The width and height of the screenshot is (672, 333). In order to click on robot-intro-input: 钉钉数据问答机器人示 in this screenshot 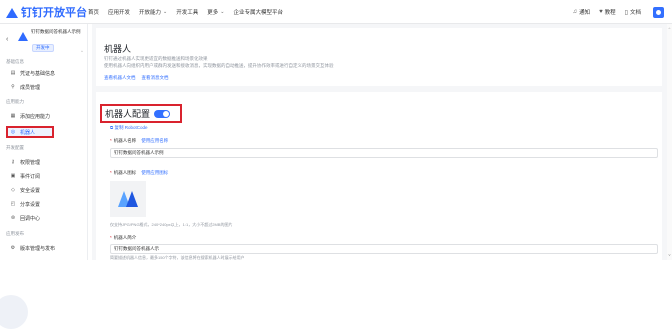, I will do `click(384, 249)`.